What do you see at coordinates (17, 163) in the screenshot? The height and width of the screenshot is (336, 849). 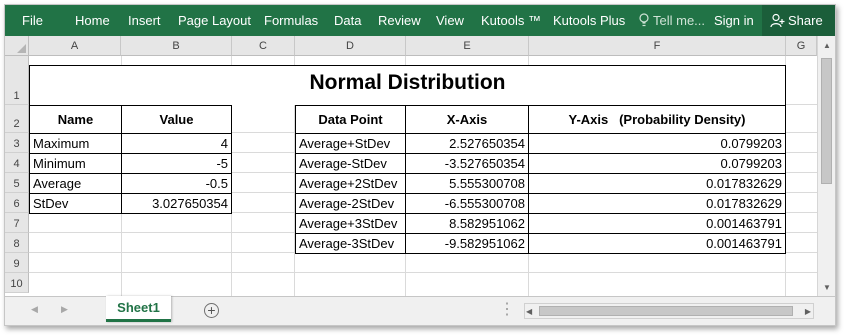 I see `row-header-4: 4` at bounding box center [17, 163].